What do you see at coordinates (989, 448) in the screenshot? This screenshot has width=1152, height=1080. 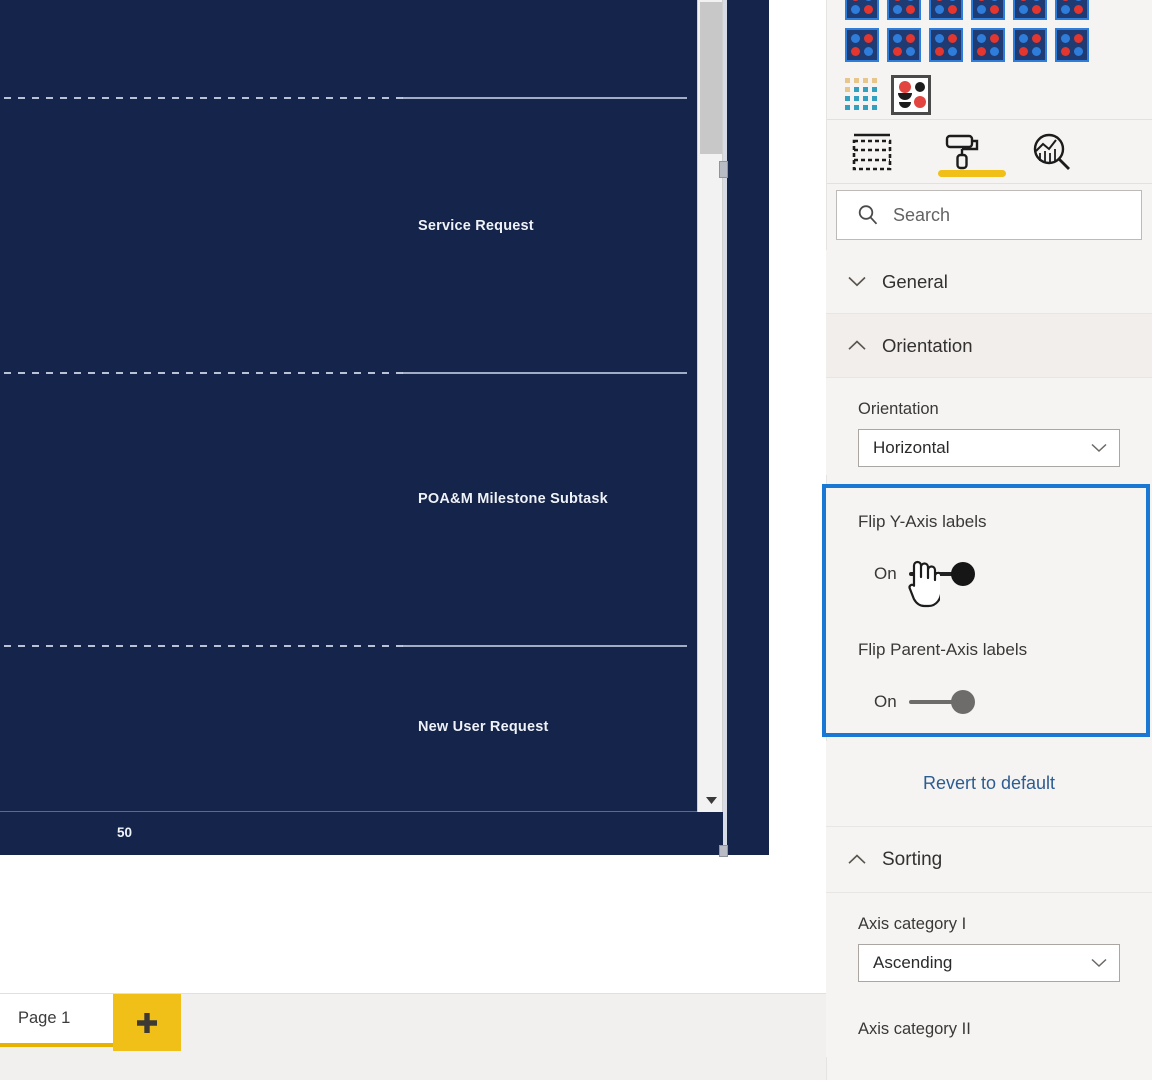 I see `orientation-dropdown: Horizontal` at bounding box center [989, 448].